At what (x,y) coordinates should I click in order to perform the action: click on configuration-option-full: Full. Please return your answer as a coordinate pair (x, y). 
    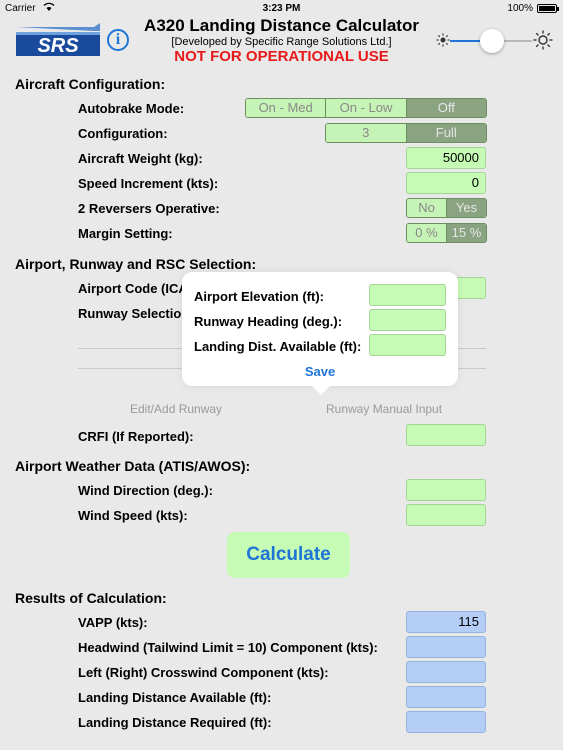
    Looking at the image, I should click on (445, 133).